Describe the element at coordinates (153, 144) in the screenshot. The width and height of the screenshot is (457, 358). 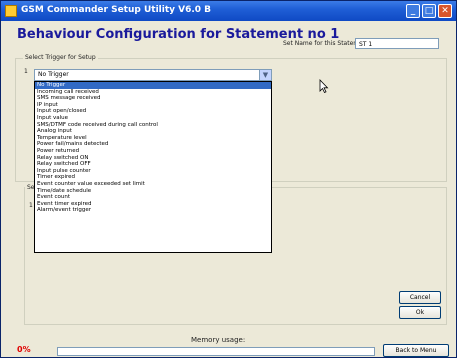
I see `dropdown-option: Power fail/mains detected` at that location.